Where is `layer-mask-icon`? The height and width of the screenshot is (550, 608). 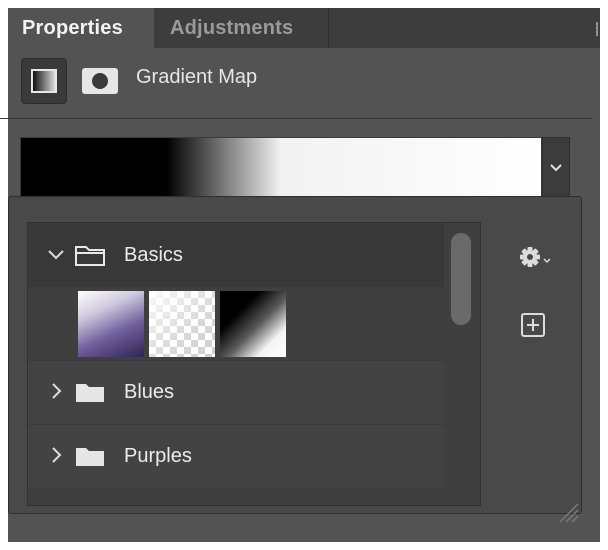
layer-mask-icon is located at coordinates (100, 81).